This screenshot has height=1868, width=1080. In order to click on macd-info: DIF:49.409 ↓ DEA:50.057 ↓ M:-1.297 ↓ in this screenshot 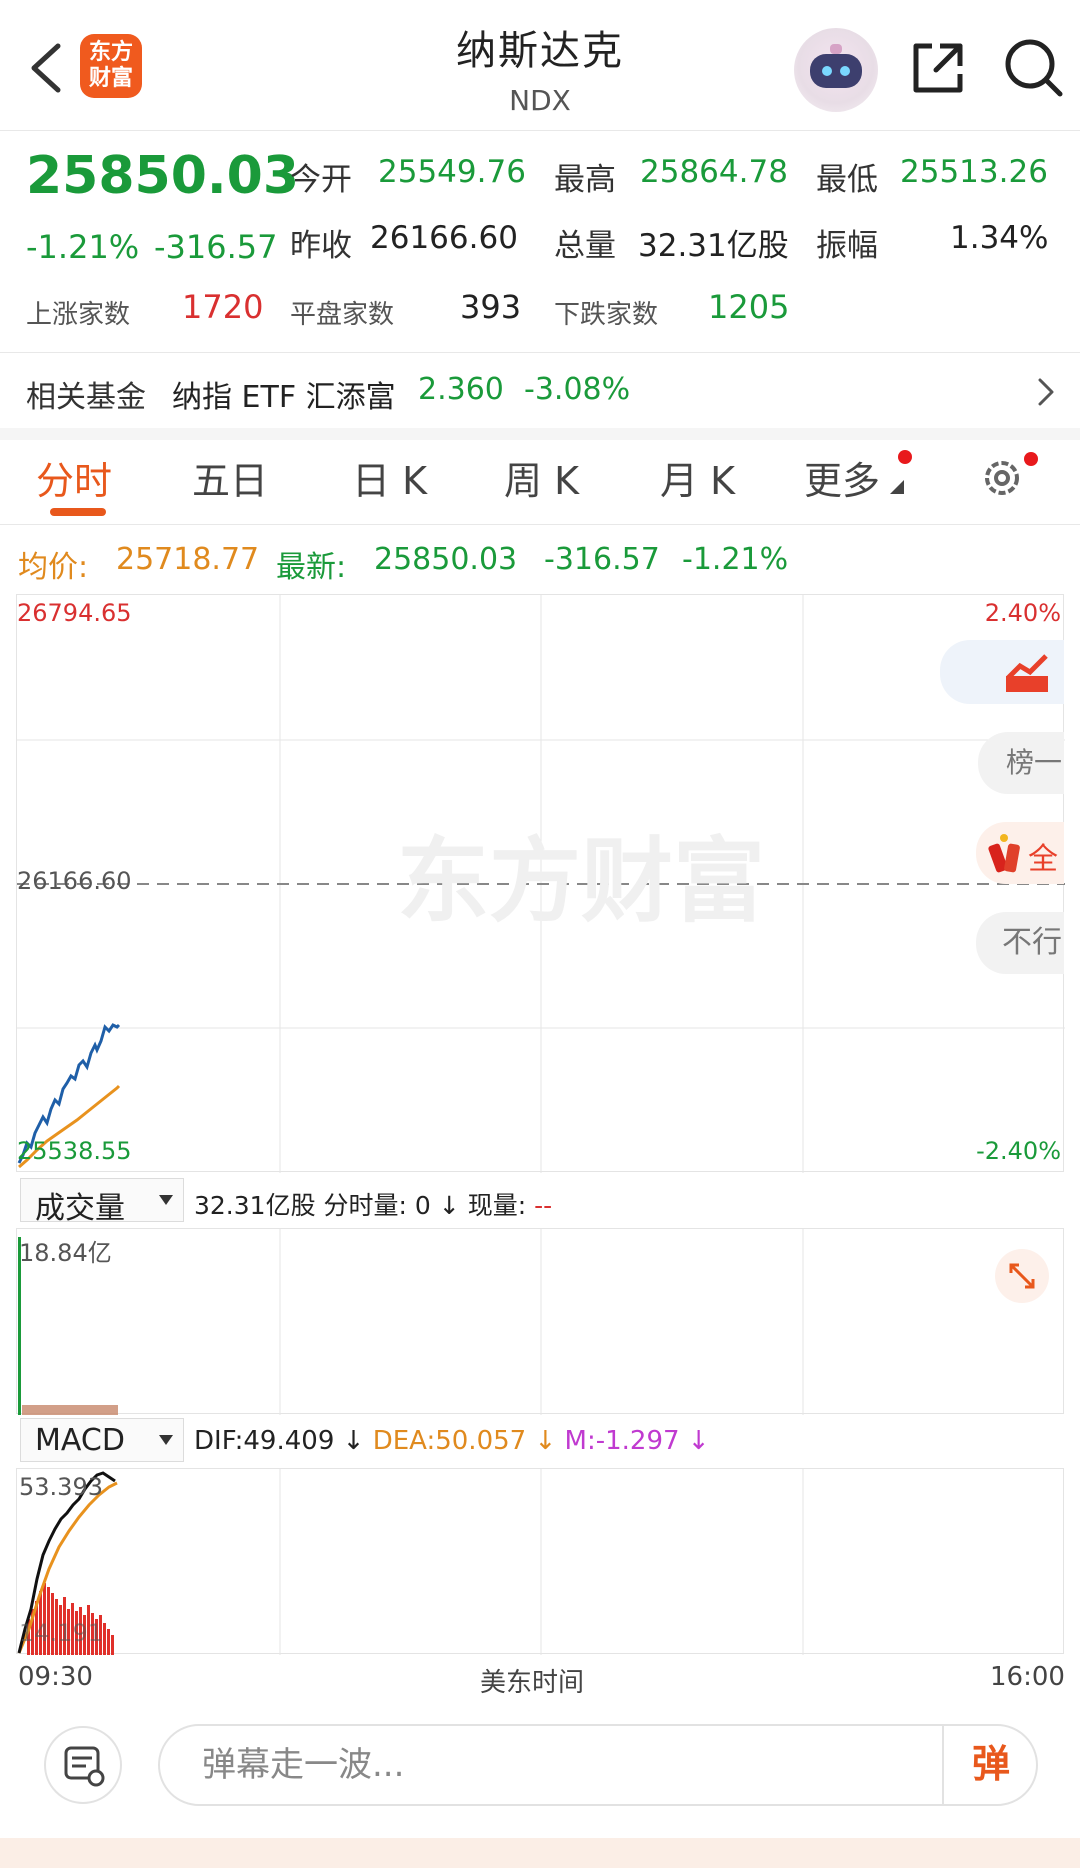, I will do `click(452, 1441)`.